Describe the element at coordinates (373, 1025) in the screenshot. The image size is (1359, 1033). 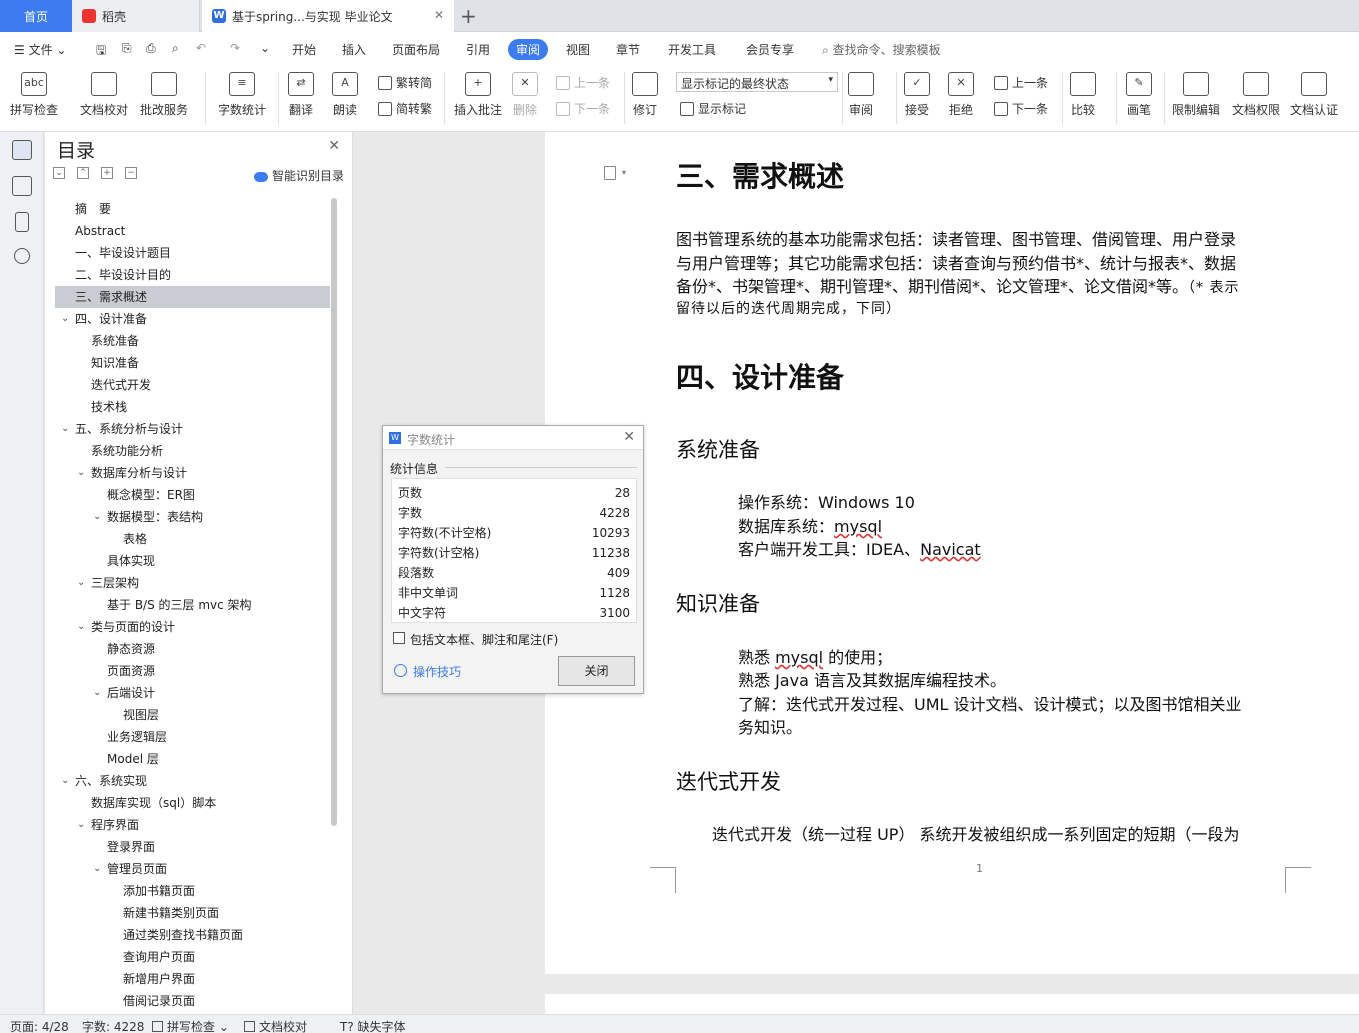
I see `missing-font-status: T? 缺失字体` at that location.